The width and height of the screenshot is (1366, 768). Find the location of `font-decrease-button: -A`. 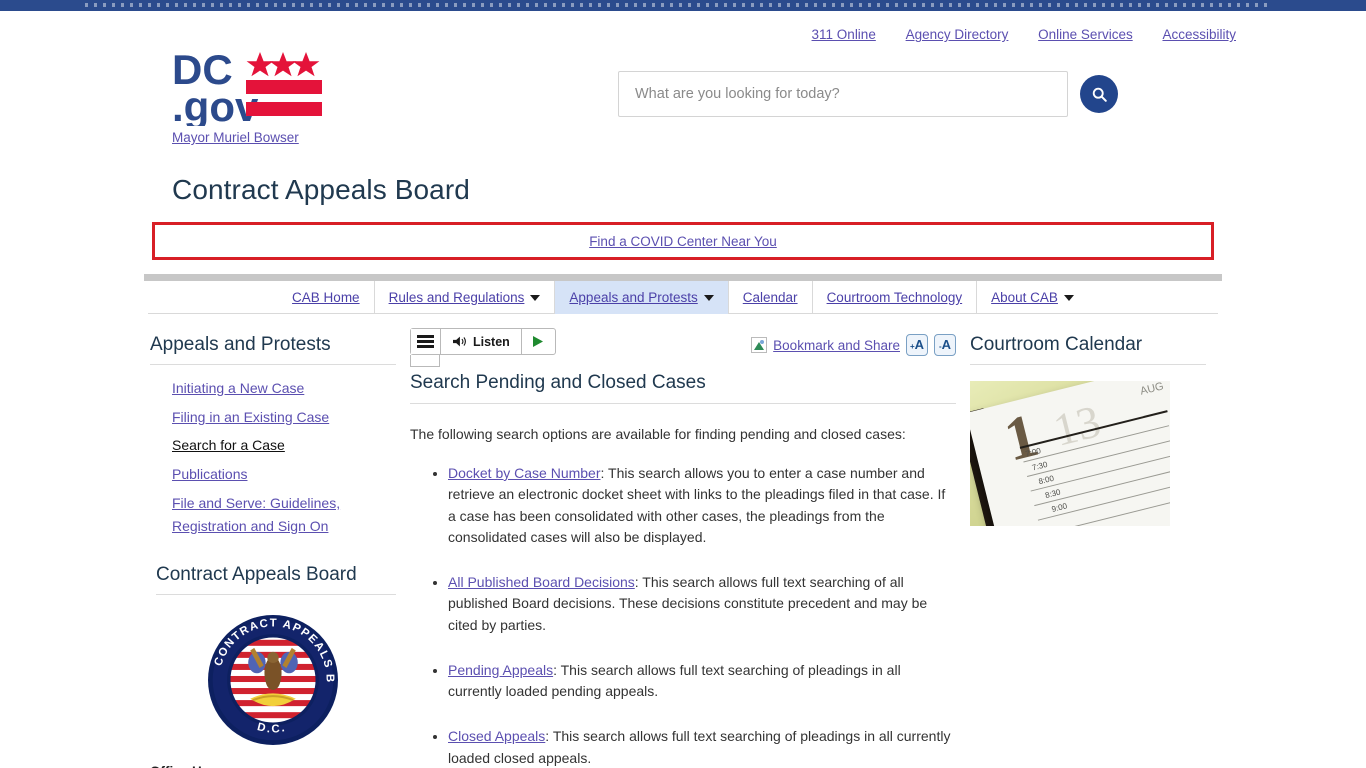

font-decrease-button: -A is located at coordinates (945, 345).